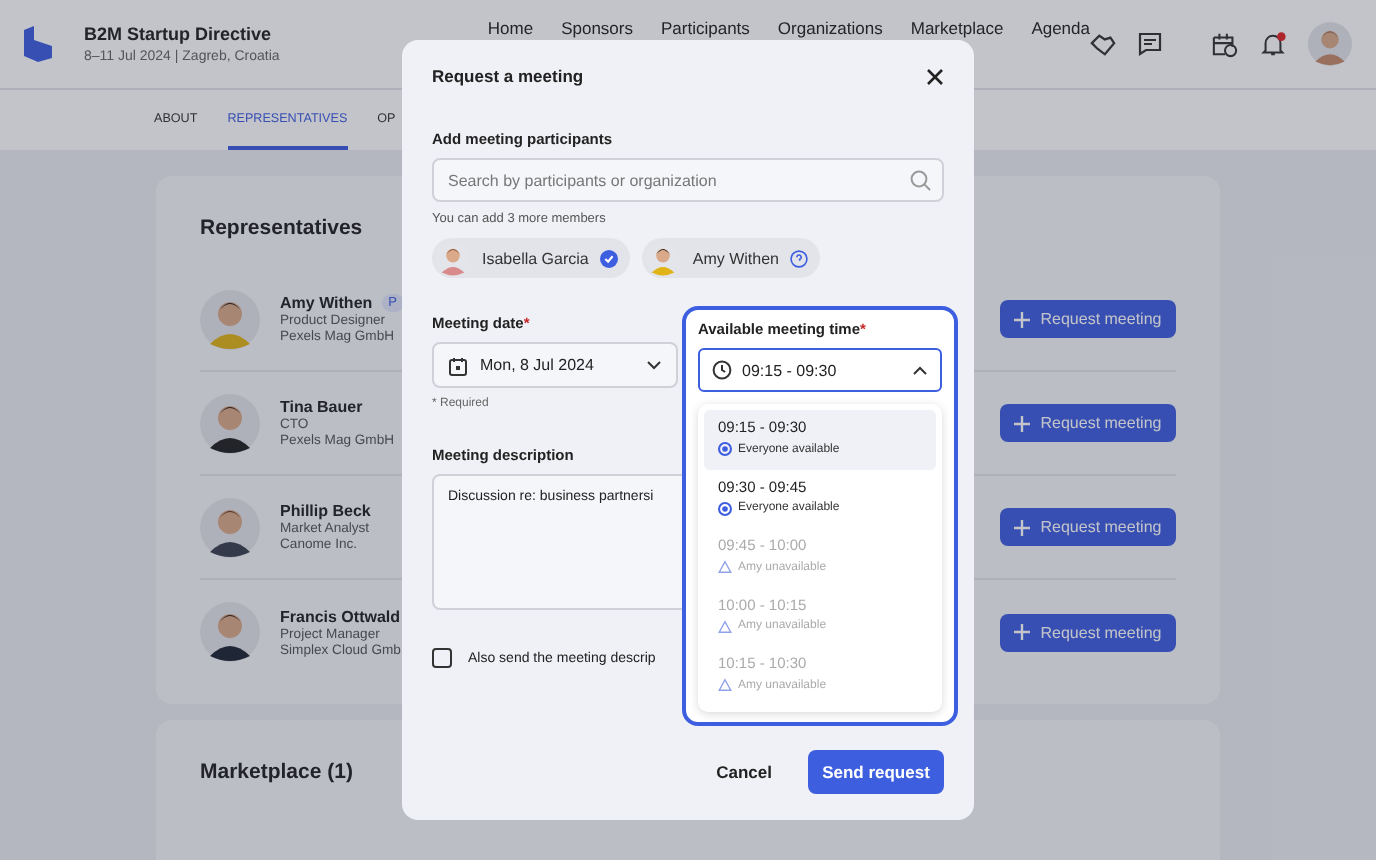 Image resolution: width=1376 pixels, height=860 pixels. Describe the element at coordinates (1060, 28) in the screenshot. I see `nav-link: Agenda` at that location.